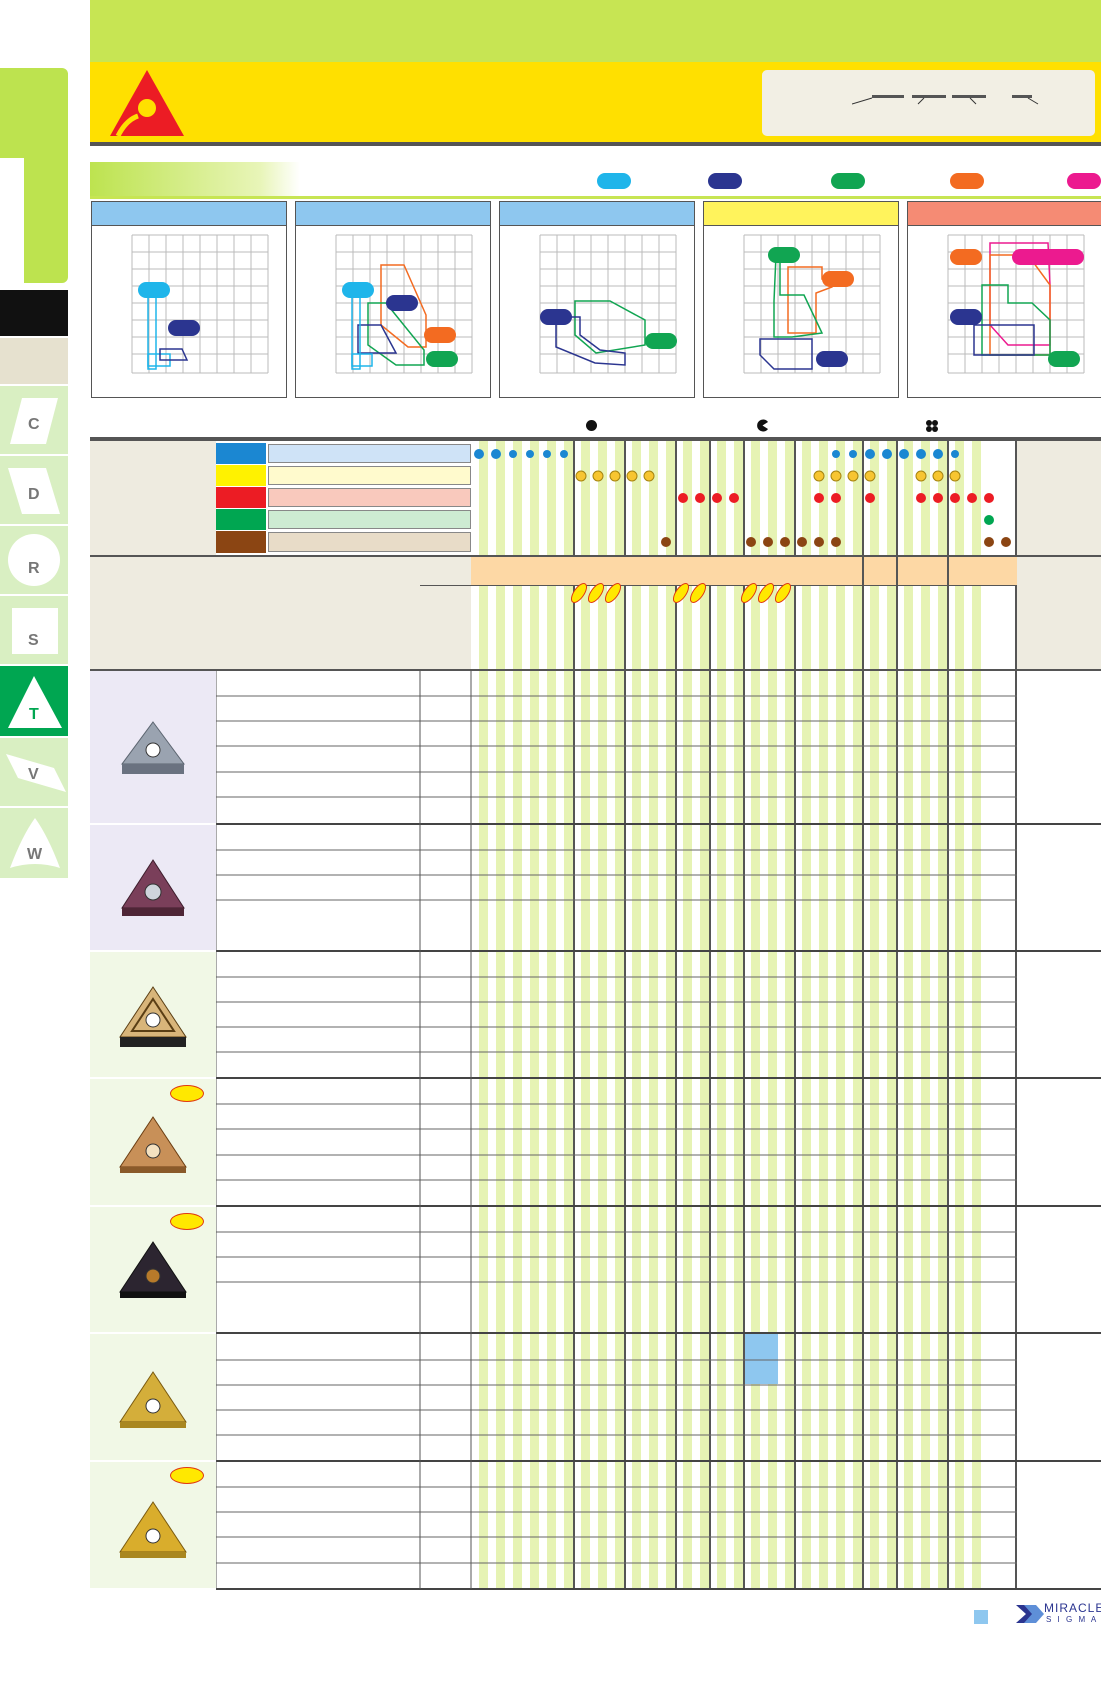 The width and height of the screenshot is (1101, 1684). Describe the element at coordinates (932, 426) in the screenshot. I see `column-symbol-cross-icon` at that location.